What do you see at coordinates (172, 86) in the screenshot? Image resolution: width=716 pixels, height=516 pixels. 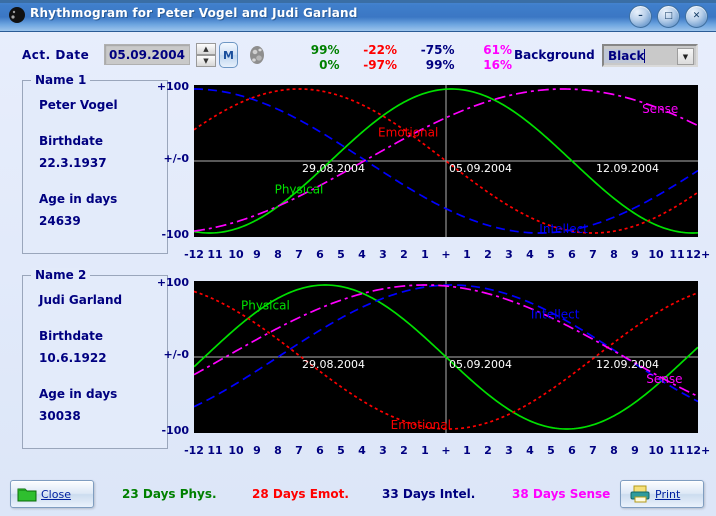 I see `y-tick-top-1: +100` at bounding box center [172, 86].